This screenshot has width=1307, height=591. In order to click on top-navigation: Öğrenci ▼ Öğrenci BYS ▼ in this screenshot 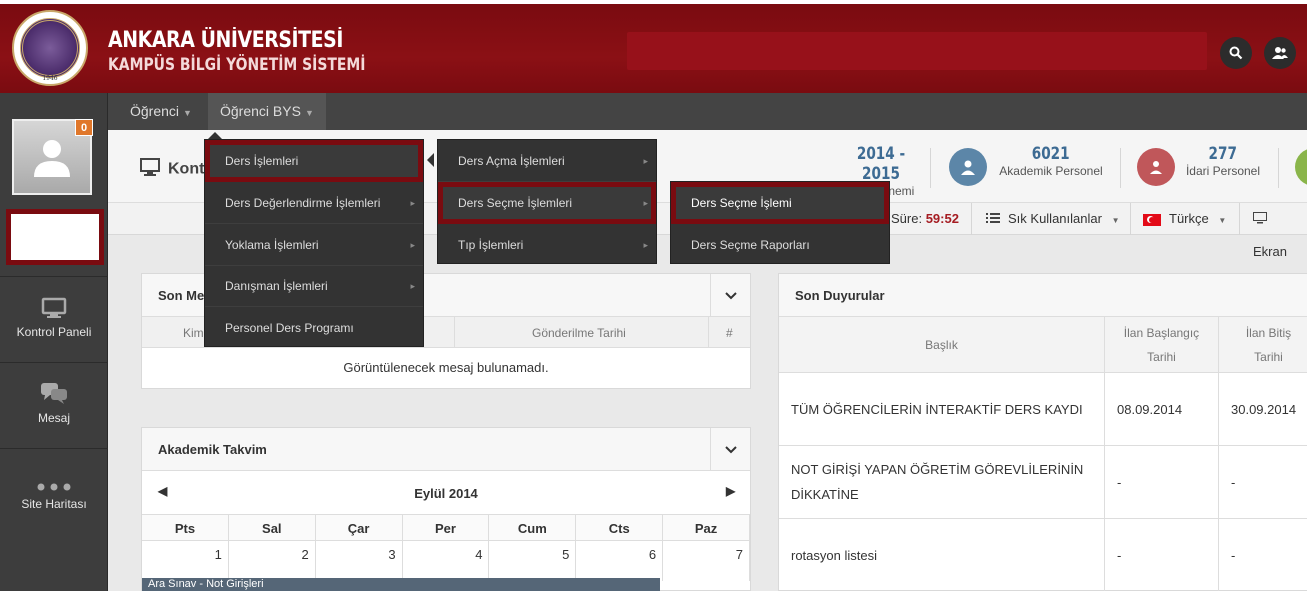, I will do `click(707, 111)`.